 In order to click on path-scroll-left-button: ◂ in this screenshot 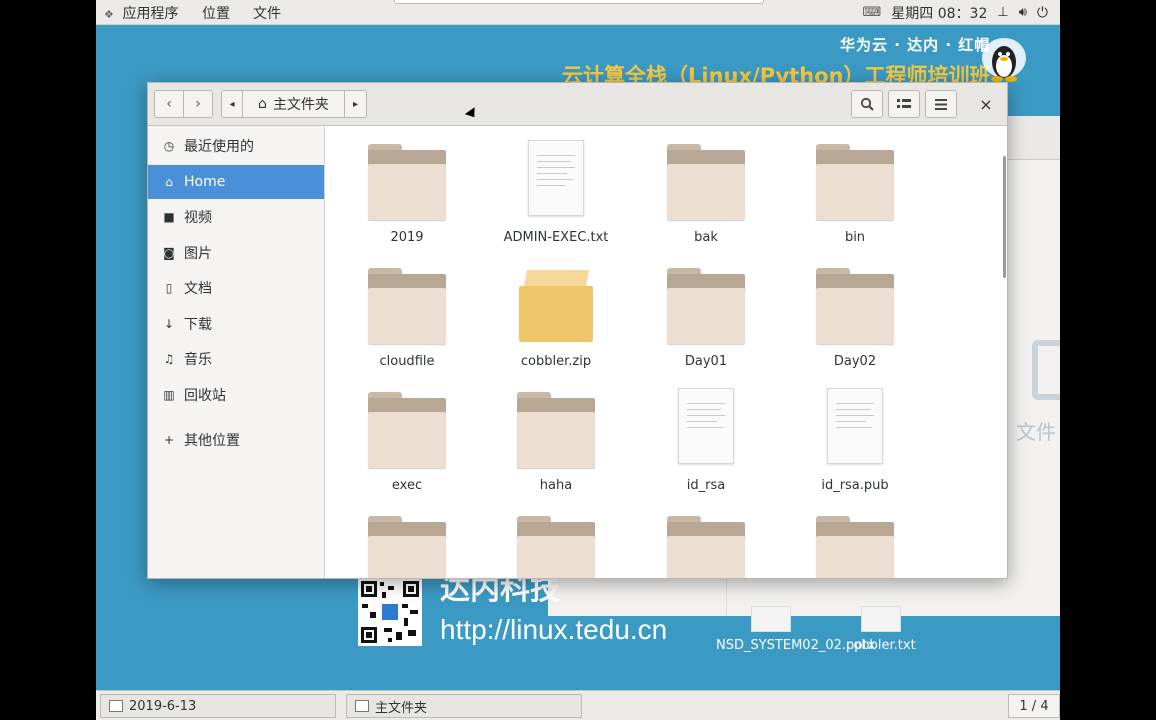, I will do `click(232, 104)`.